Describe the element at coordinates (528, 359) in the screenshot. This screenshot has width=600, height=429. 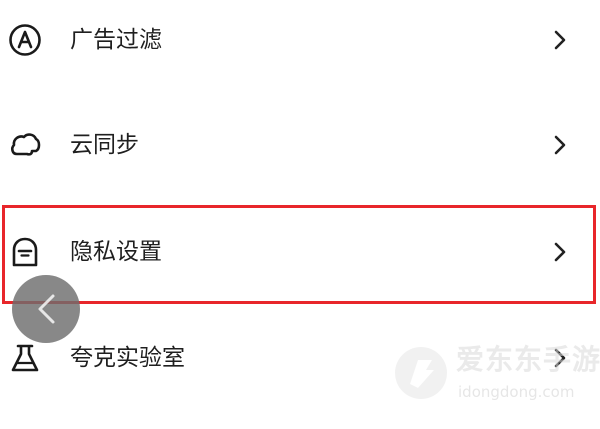
I see `watermark-name: 爱东东手游` at that location.